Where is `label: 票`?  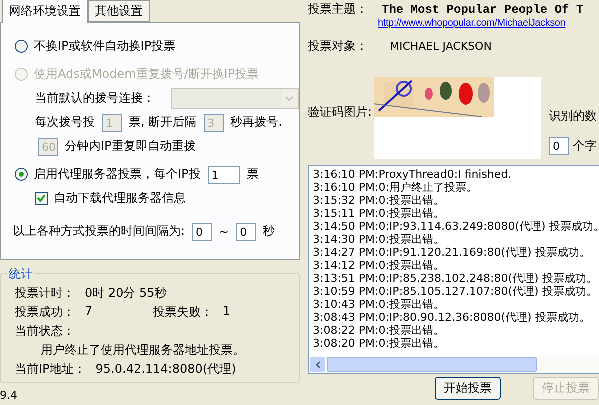 label: 票 is located at coordinates (252, 174).